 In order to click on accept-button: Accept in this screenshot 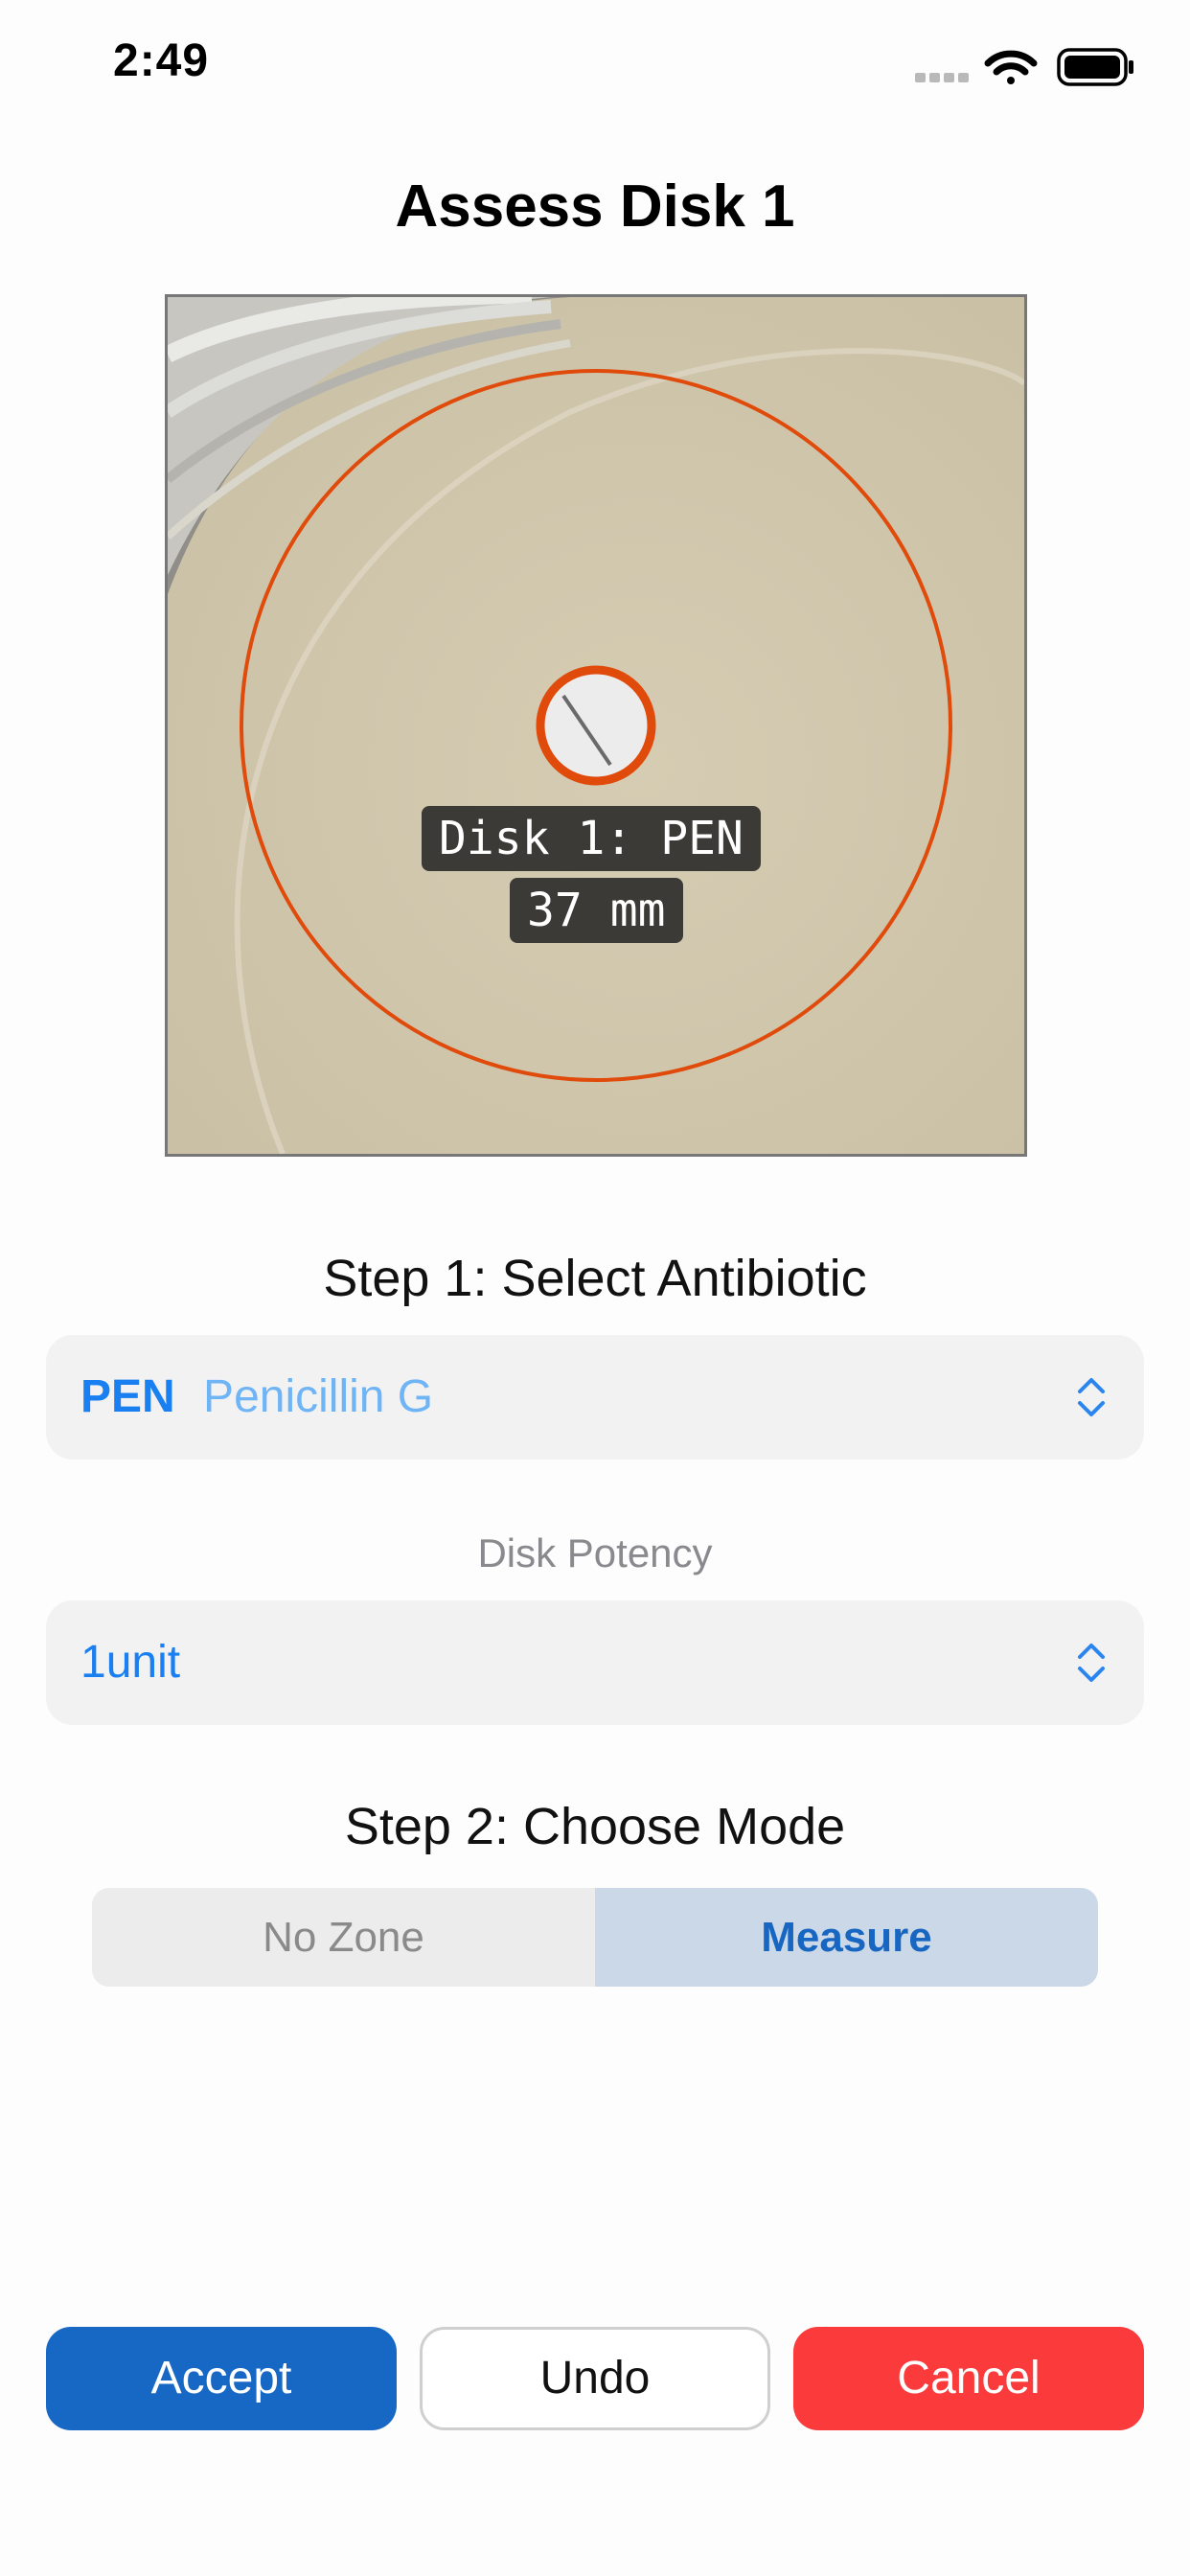, I will do `click(222, 2378)`.